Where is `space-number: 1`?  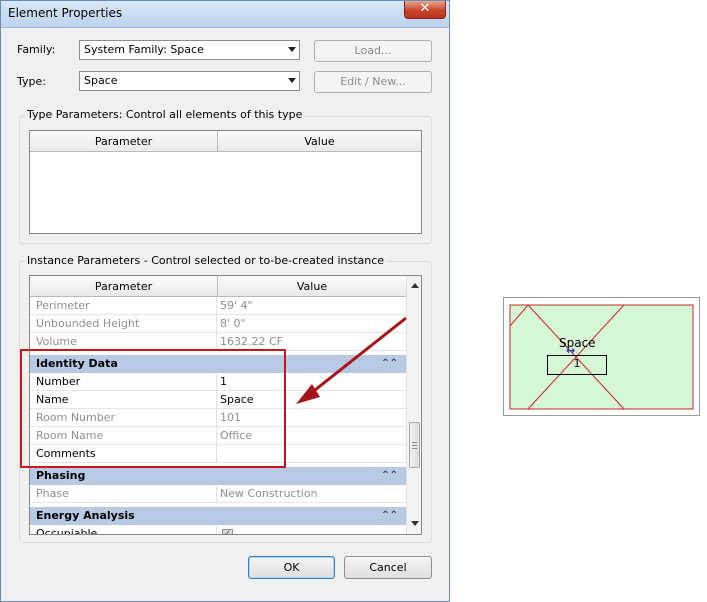
space-number: 1 is located at coordinates (577, 363).